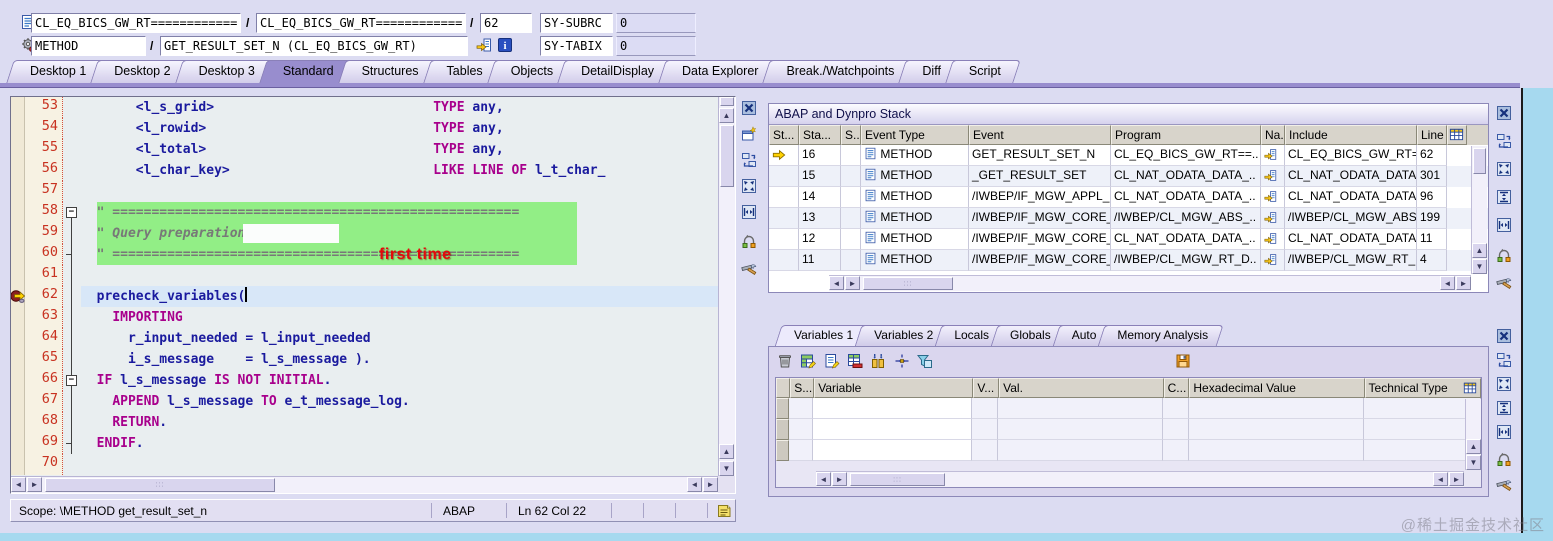  Describe the element at coordinates (44, 275) in the screenshot. I see `line-number: 61` at that location.